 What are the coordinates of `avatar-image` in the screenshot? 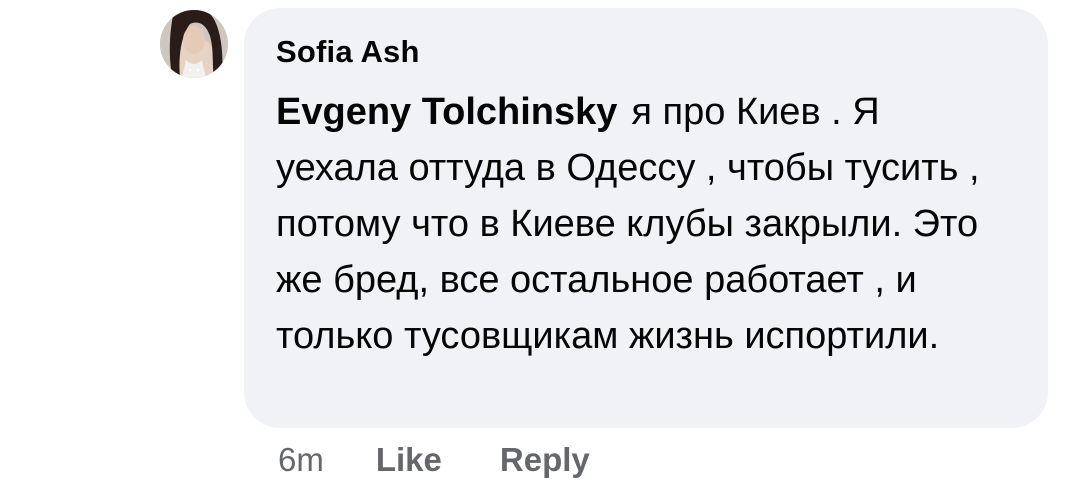 It's located at (194, 44).